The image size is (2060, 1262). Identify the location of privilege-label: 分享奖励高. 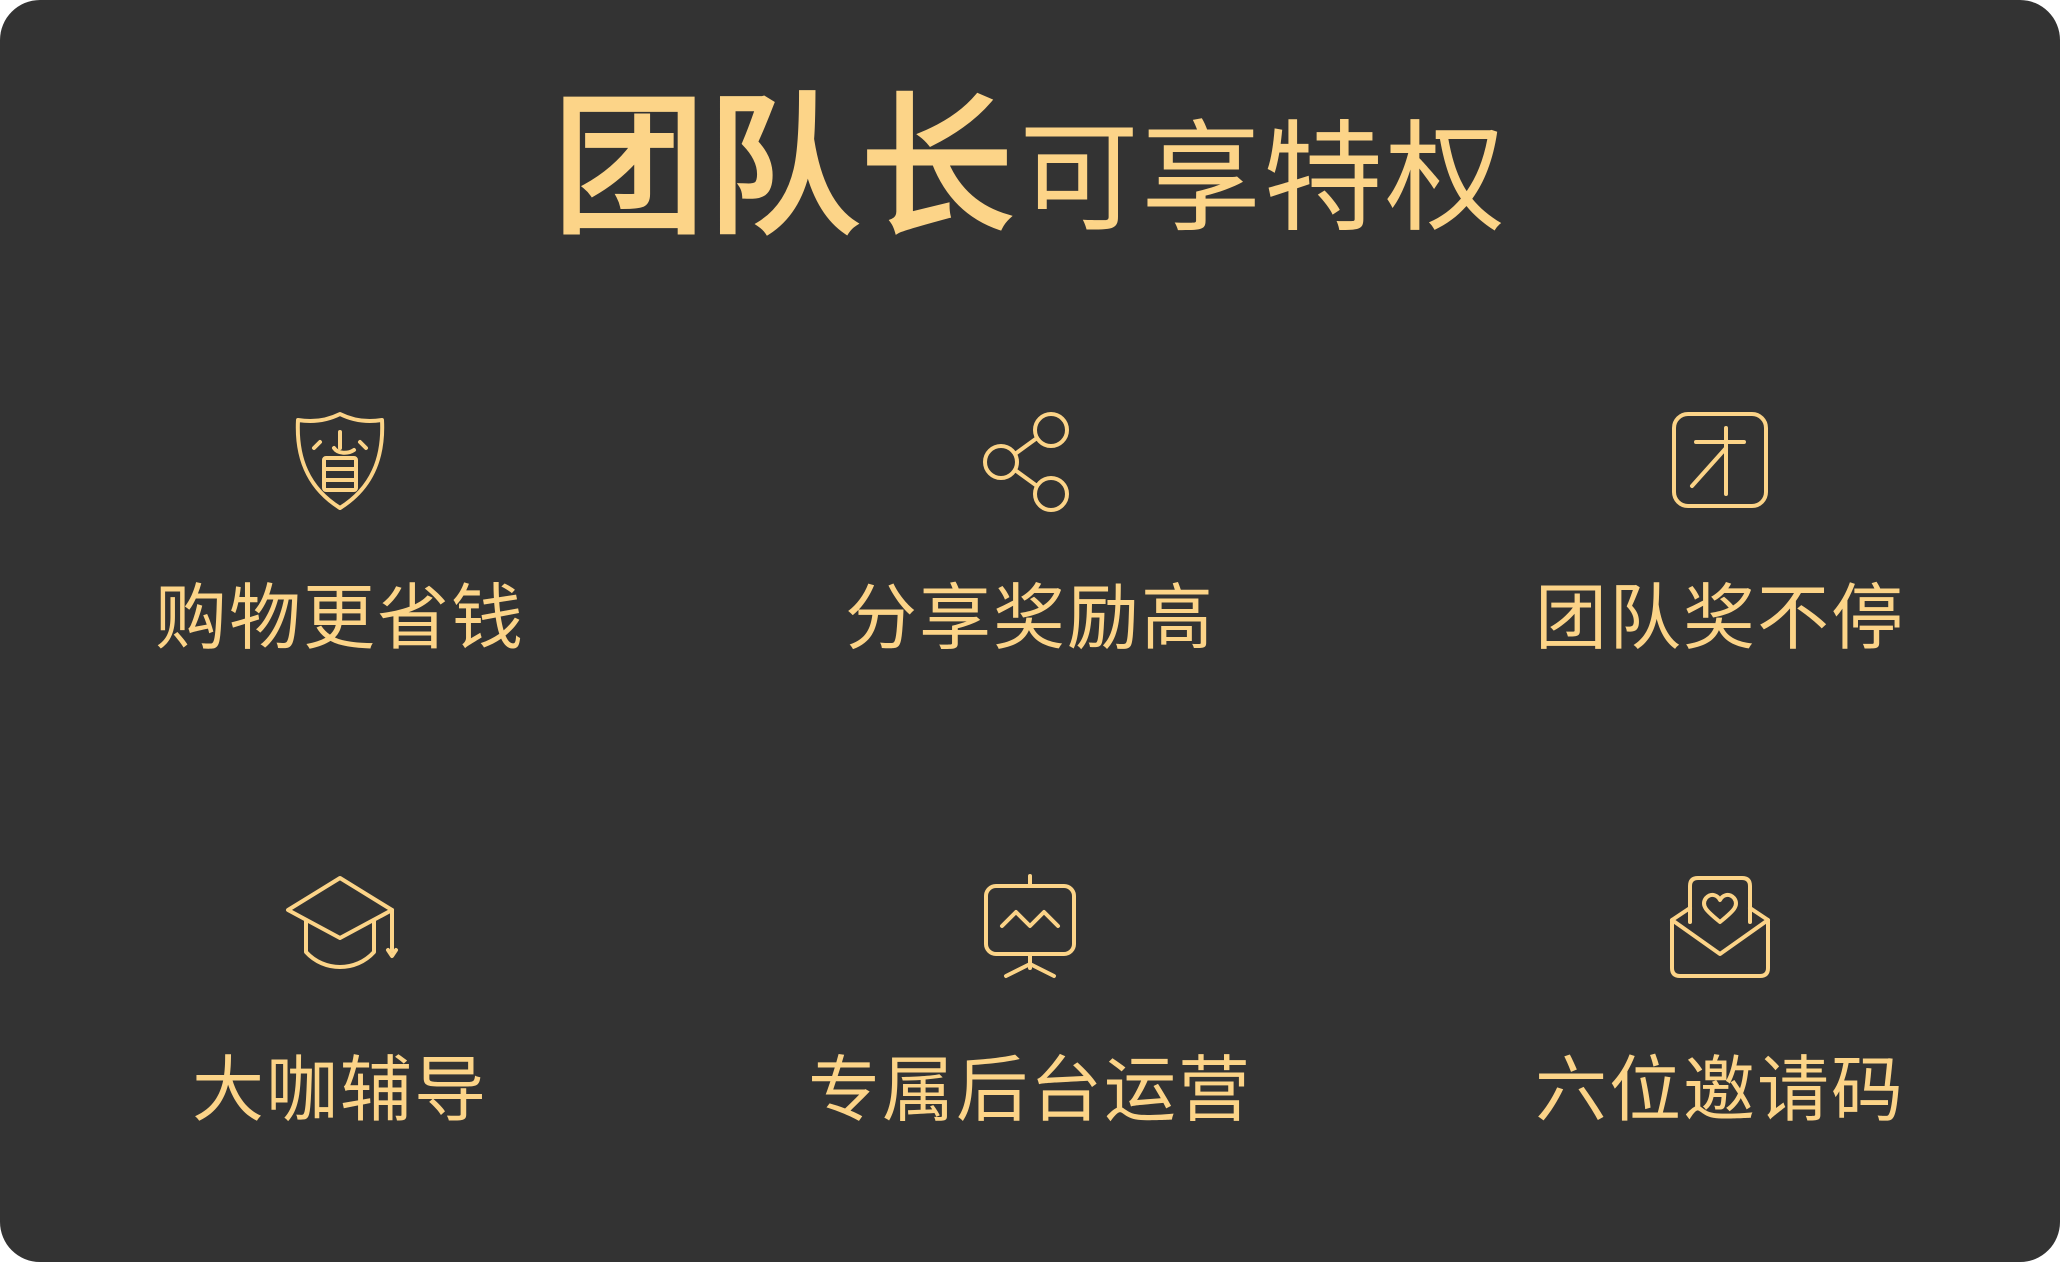
(1029, 618).